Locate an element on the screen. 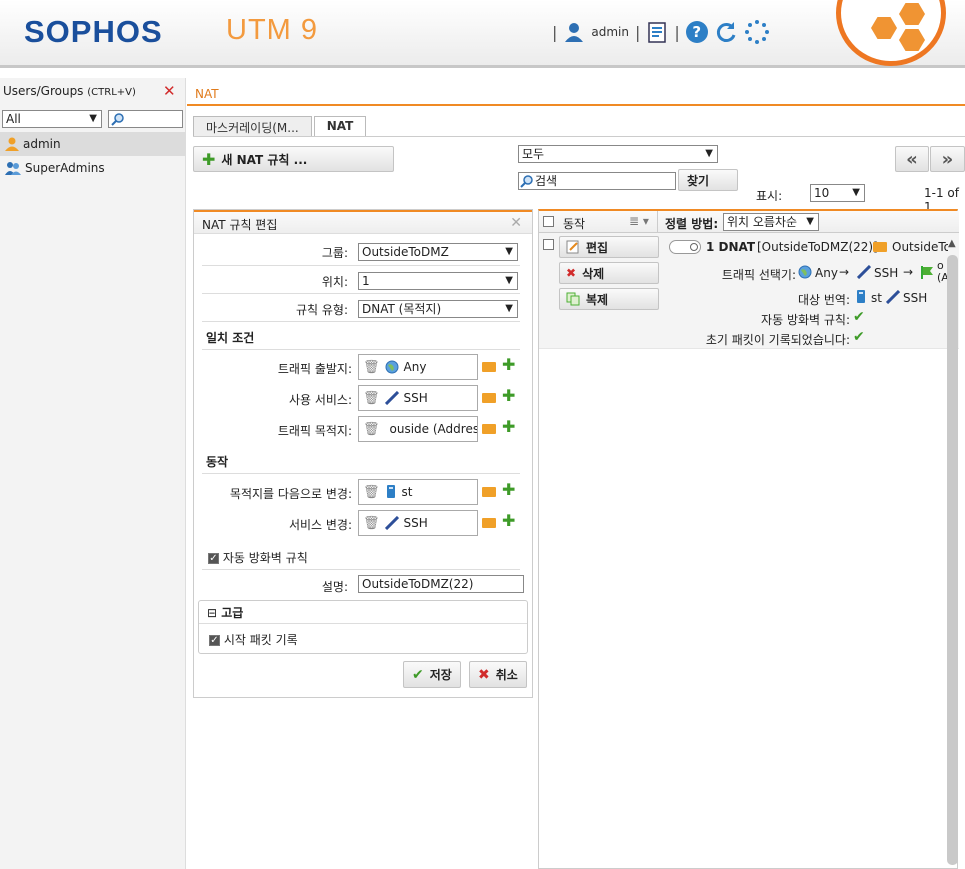 The height and width of the screenshot is (869, 965). position-select: 1 ▼ is located at coordinates (438, 281).